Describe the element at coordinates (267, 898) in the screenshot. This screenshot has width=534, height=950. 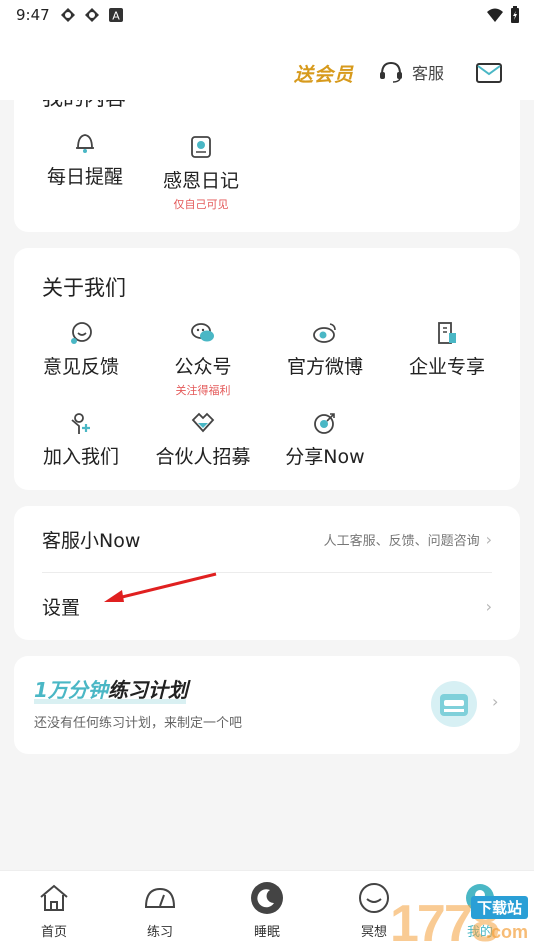
I see `moon-icon` at that location.